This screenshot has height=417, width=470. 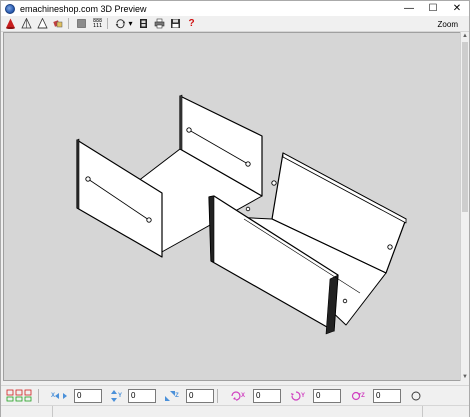 I want to click on help-button: ?, so click(x=191, y=23).